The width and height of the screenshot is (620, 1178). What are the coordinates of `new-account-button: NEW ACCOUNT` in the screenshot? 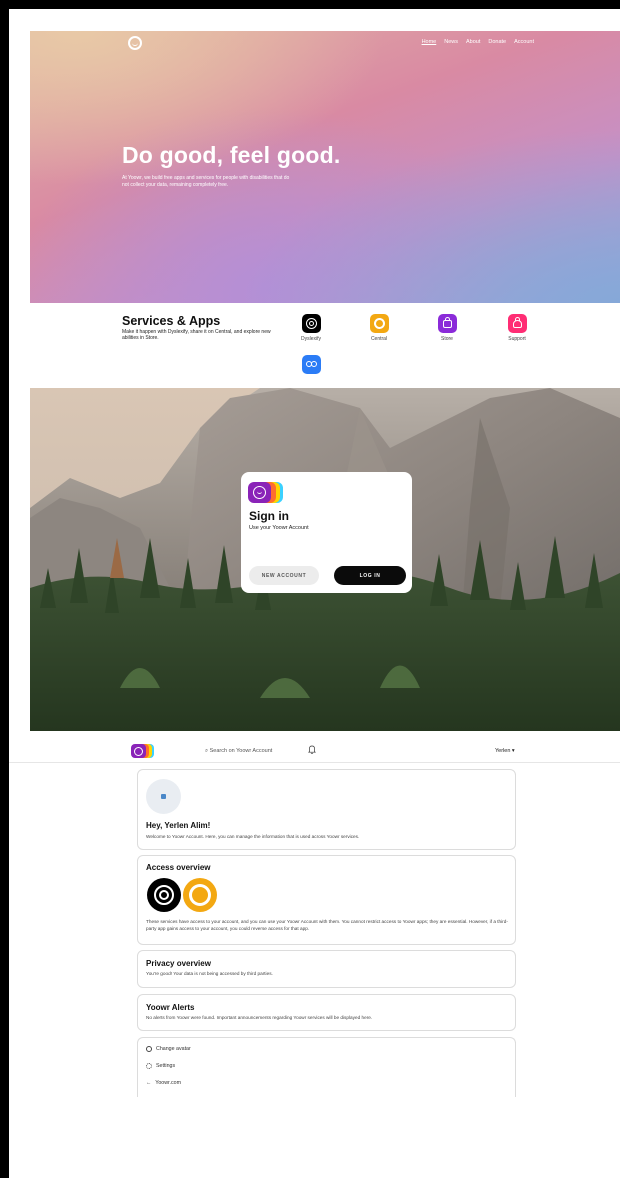 It's located at (284, 575).